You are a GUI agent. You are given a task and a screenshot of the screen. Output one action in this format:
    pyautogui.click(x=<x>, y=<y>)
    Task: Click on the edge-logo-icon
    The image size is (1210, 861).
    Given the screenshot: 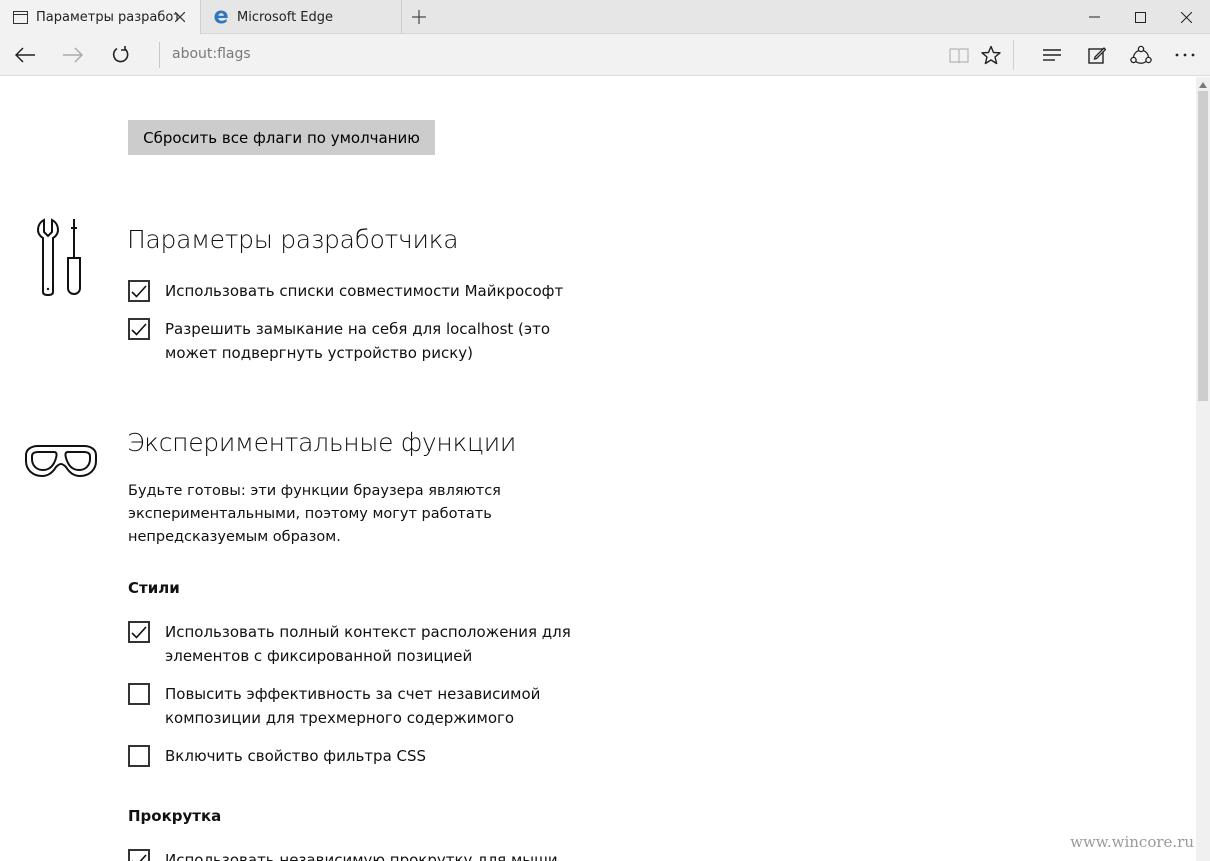 What is the action you would take?
    pyautogui.click(x=221, y=17)
    